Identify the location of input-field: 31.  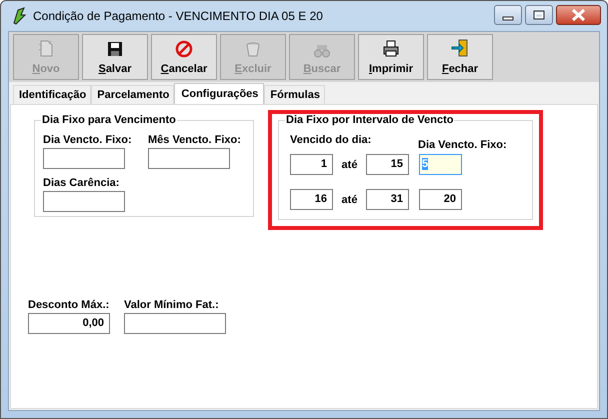
(387, 199).